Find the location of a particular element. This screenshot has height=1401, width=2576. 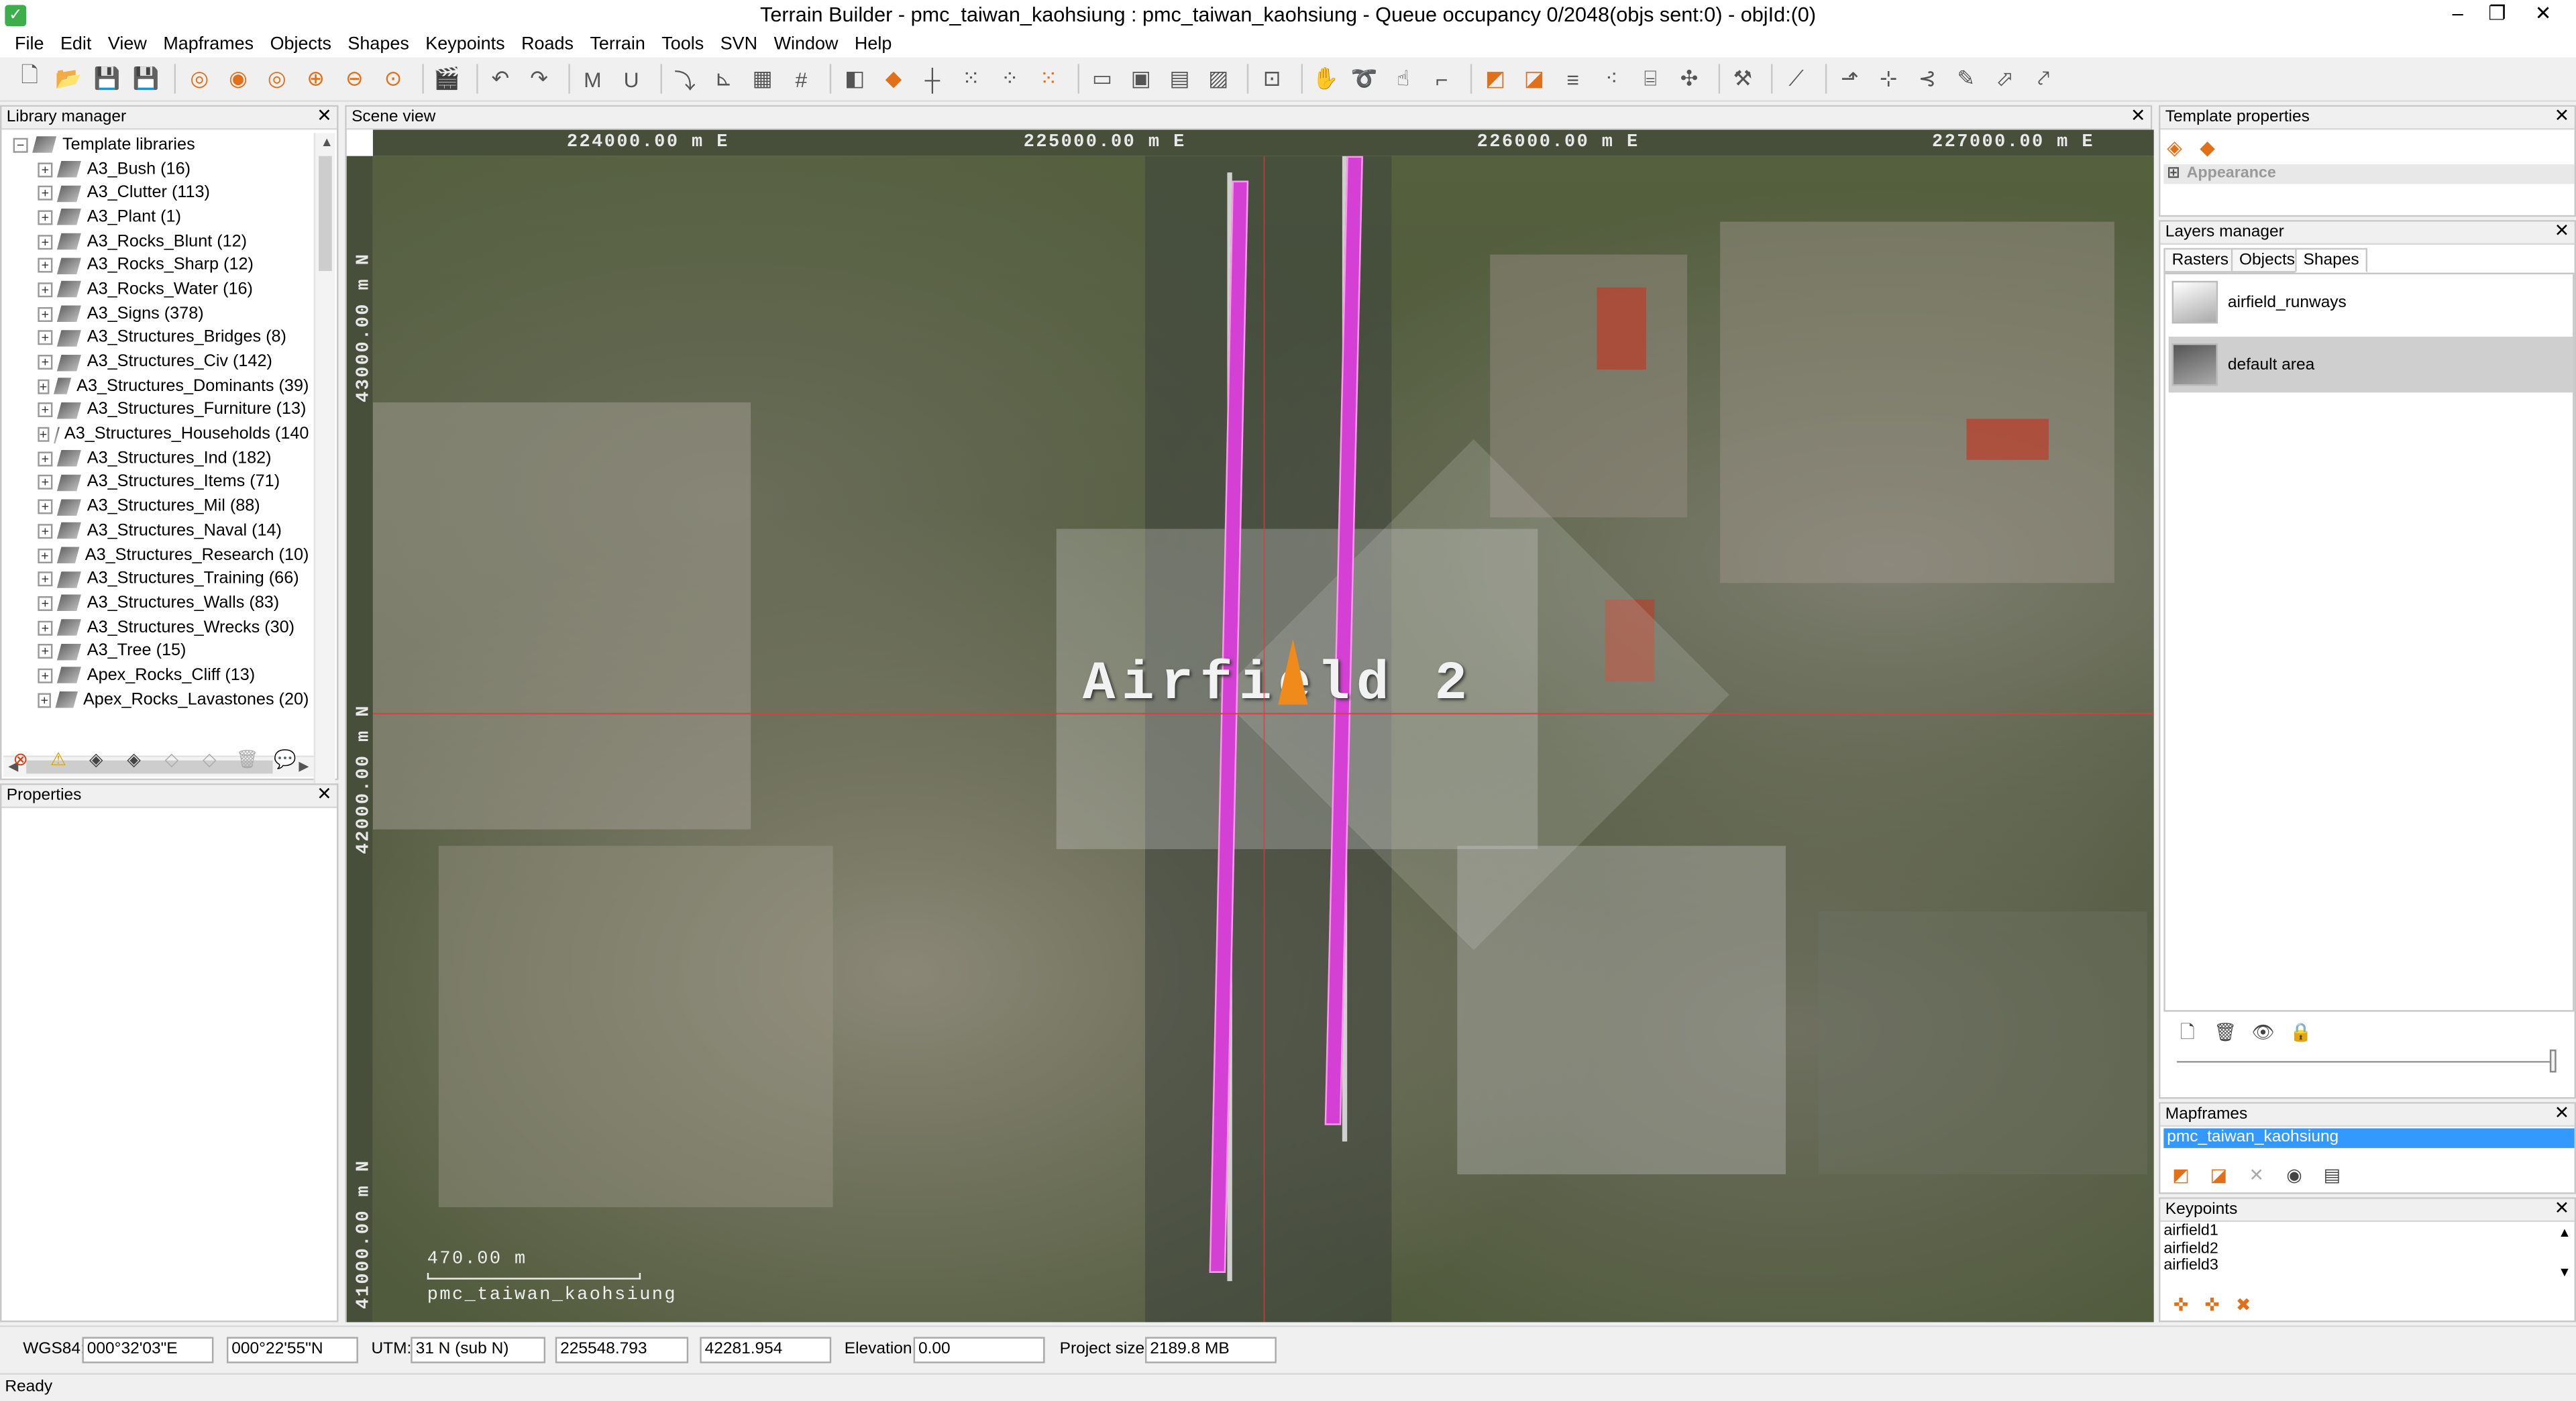

camera-cursor-icon is located at coordinates (1293, 671).